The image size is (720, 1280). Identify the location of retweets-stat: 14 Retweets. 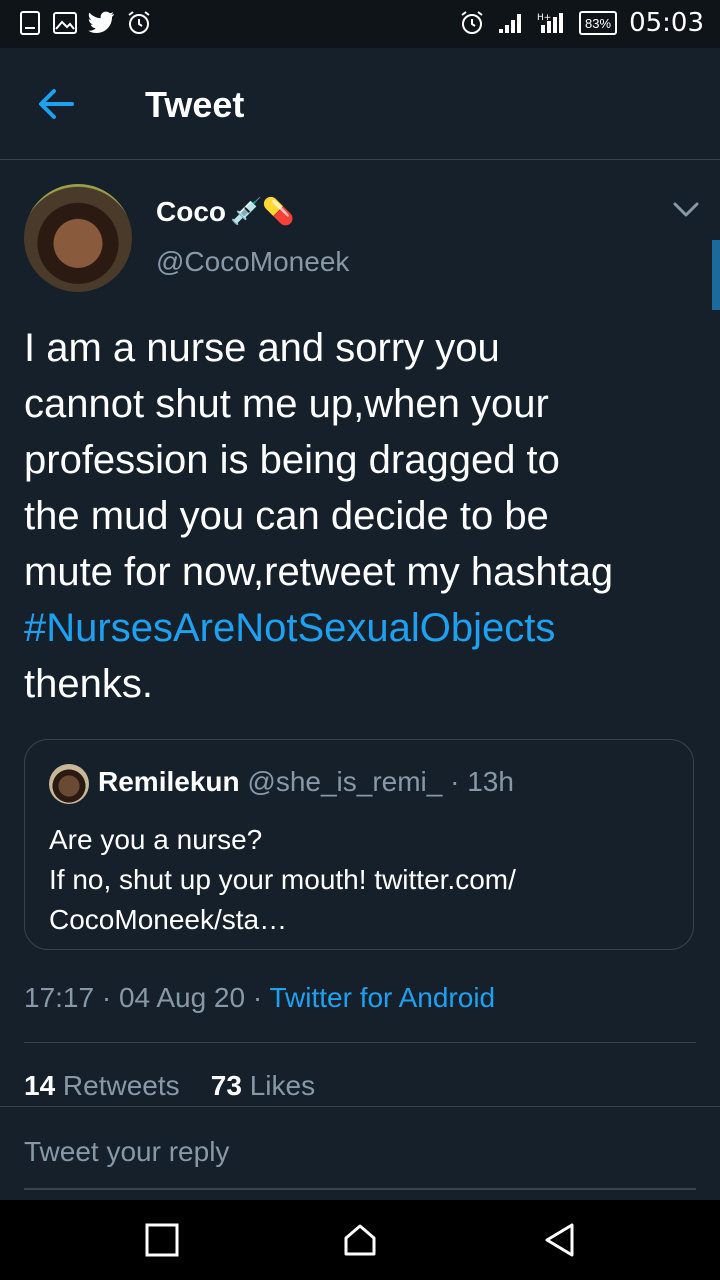
(102, 1085).